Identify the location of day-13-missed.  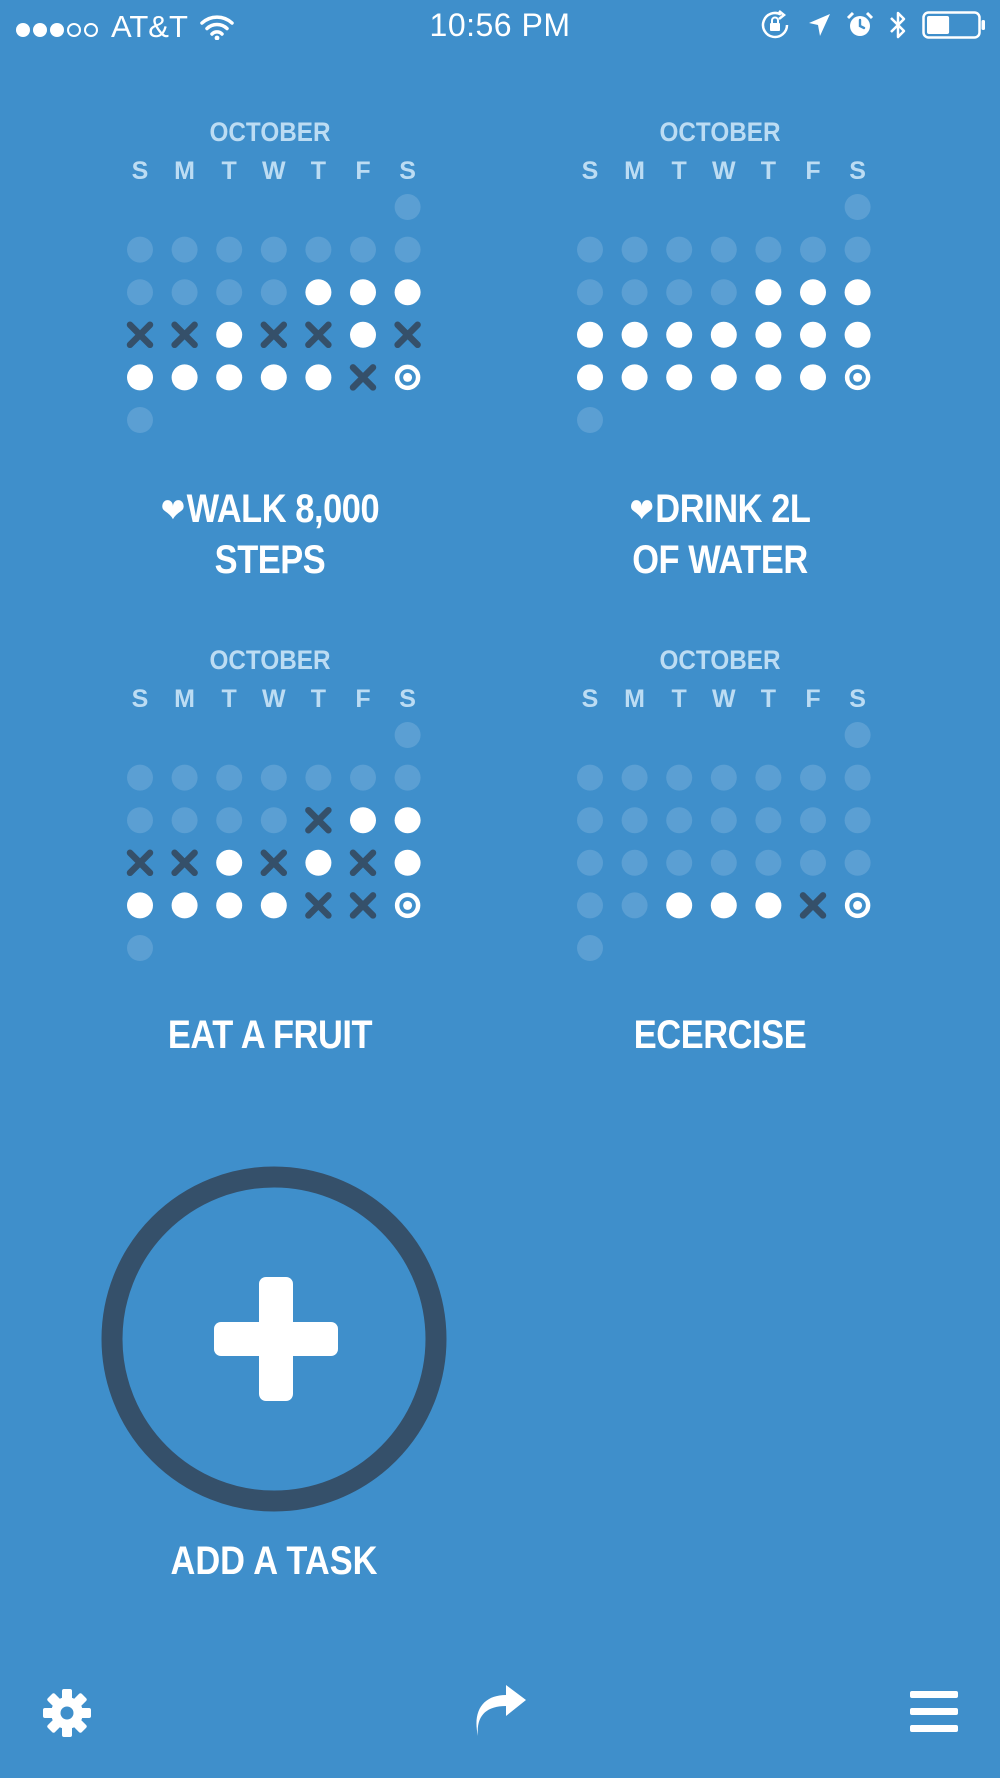
(318, 820).